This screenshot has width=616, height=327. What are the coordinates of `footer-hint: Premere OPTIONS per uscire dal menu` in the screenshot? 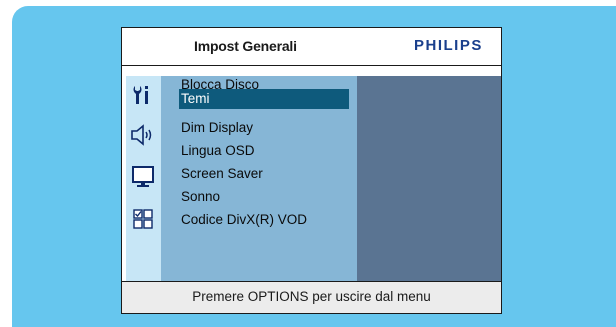 It's located at (311, 296).